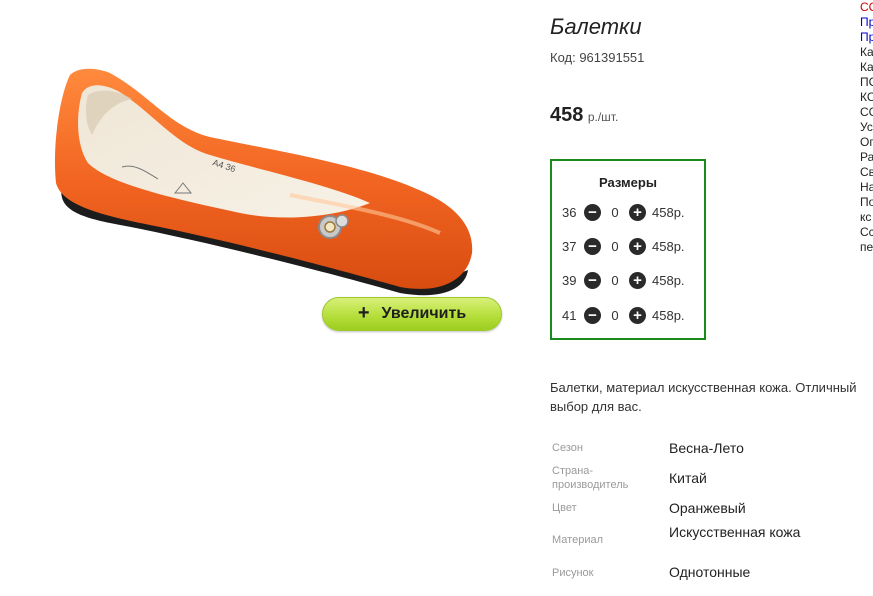  What do you see at coordinates (573, 573) in the screenshot?
I see `spec-label: Рисунок` at bounding box center [573, 573].